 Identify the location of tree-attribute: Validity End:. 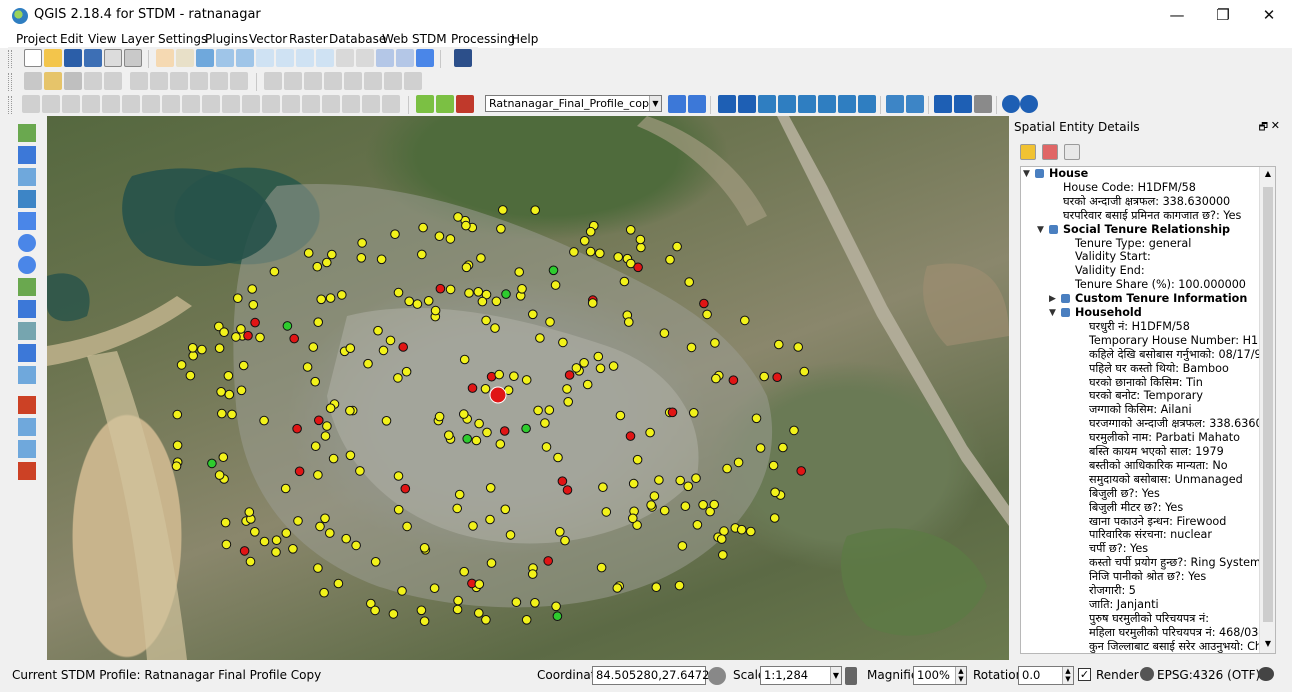
(1141, 271).